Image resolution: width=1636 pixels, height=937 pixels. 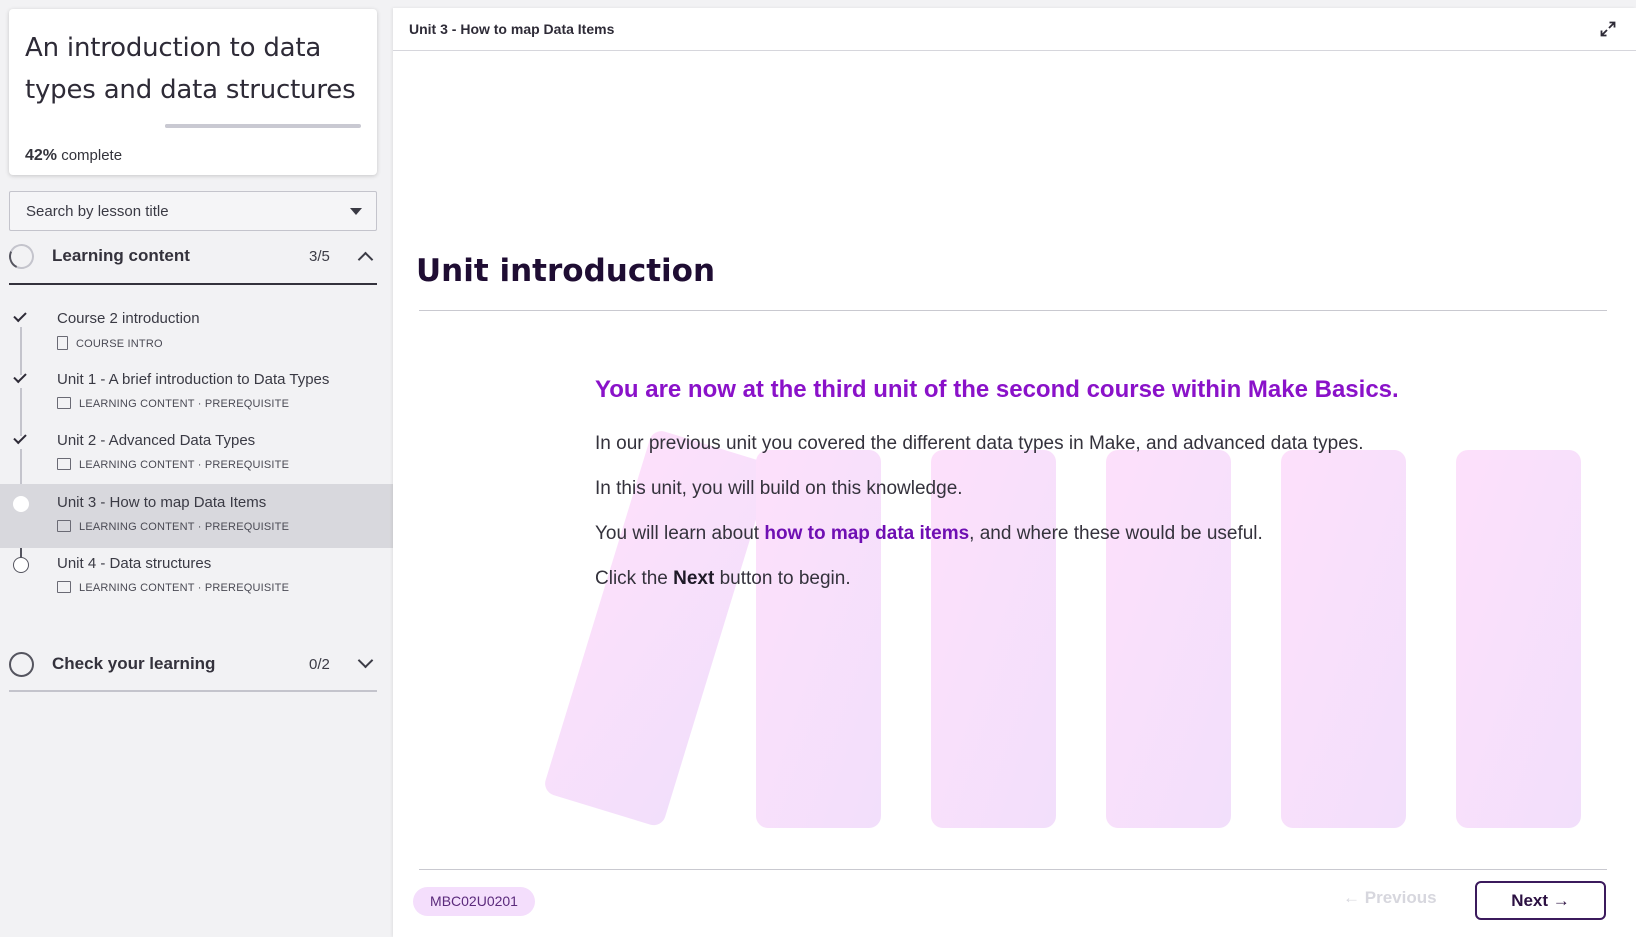 I want to click on section-check-your-learning: Check your learning 0/2, so click(x=193, y=664).